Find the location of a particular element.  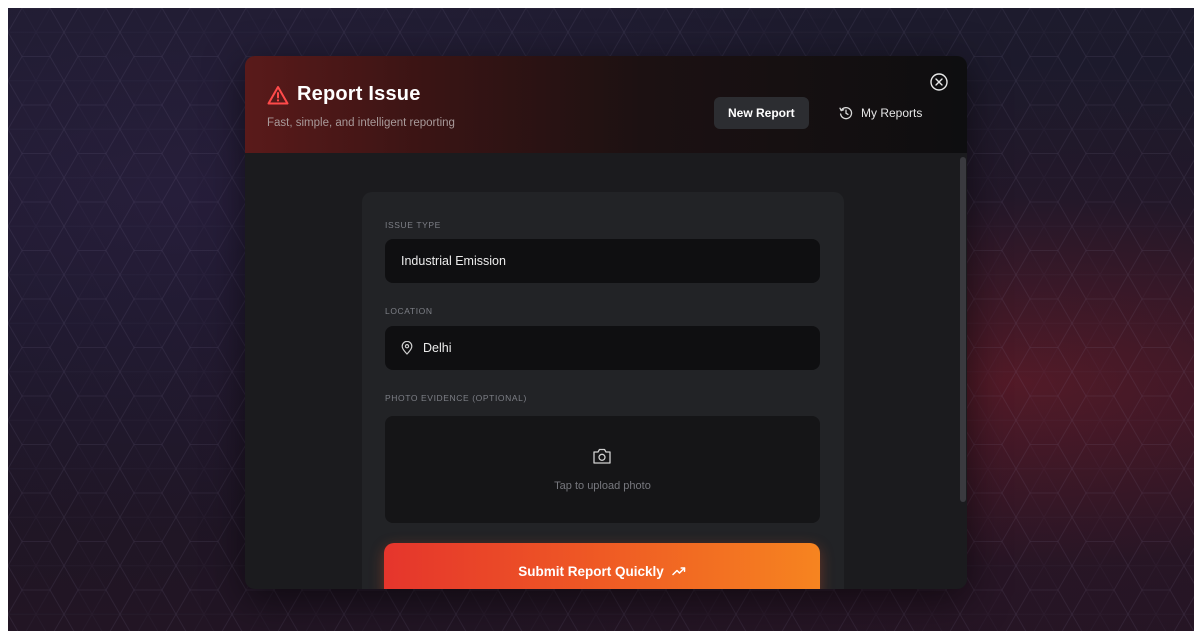

upload-hint-text: Tap to upload photo is located at coordinates (602, 486).